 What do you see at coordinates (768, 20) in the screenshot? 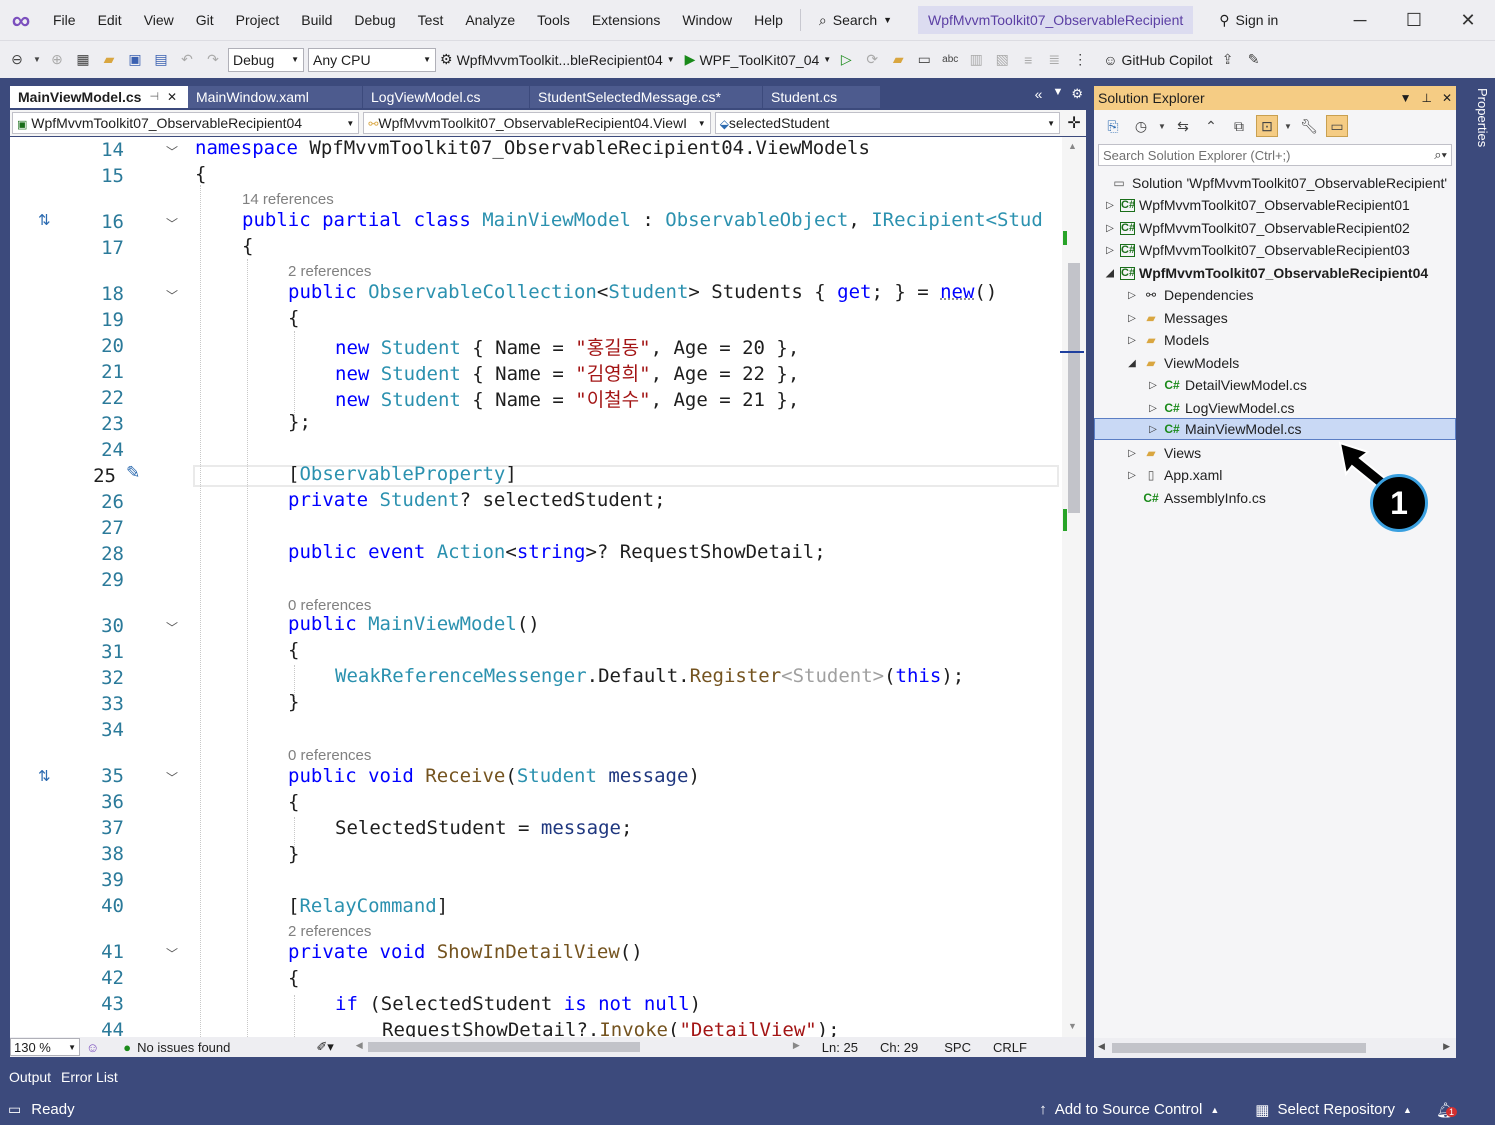
I see `menu-help: Help` at bounding box center [768, 20].